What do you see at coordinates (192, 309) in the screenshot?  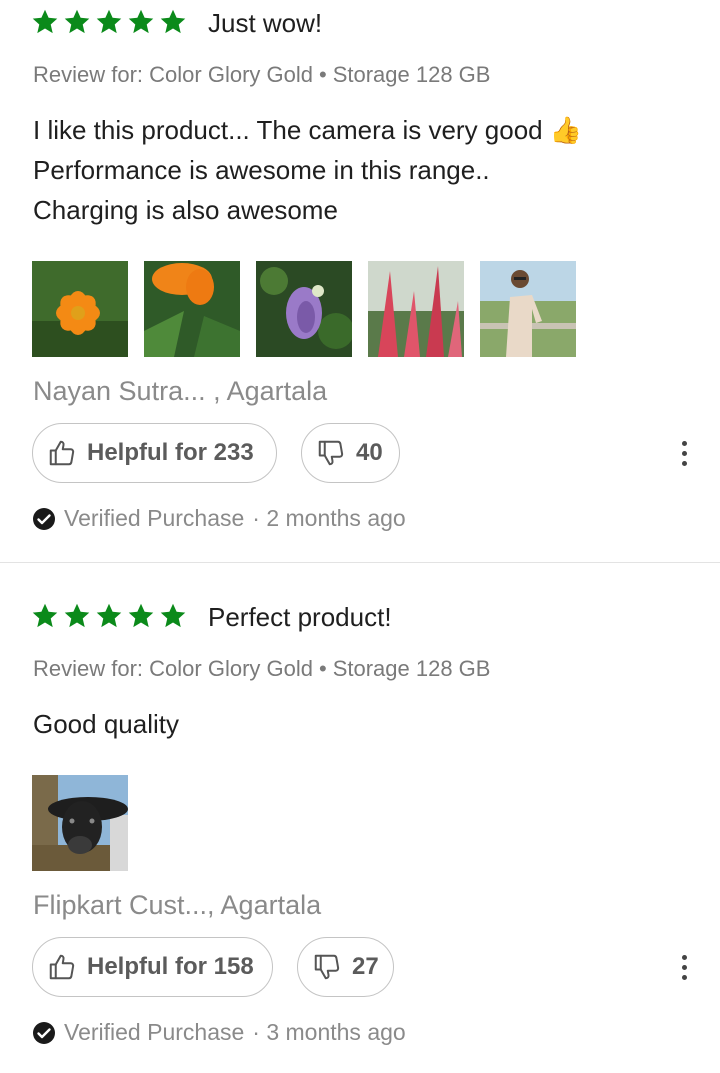 I see `orange-flower-leaves-photo` at bounding box center [192, 309].